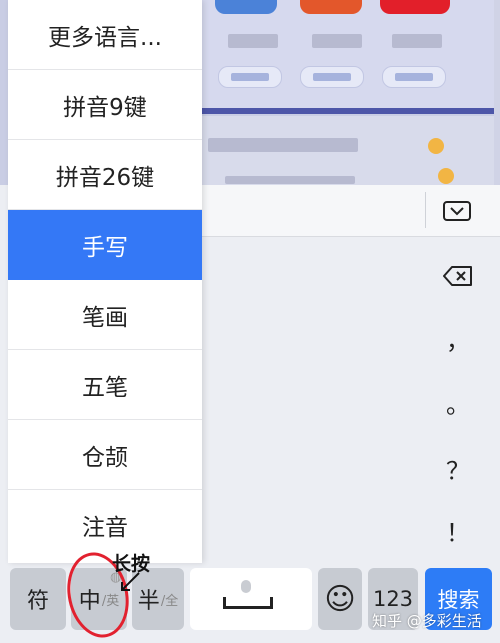  Describe the element at coordinates (350, 55) in the screenshot. I see `app-card` at that location.